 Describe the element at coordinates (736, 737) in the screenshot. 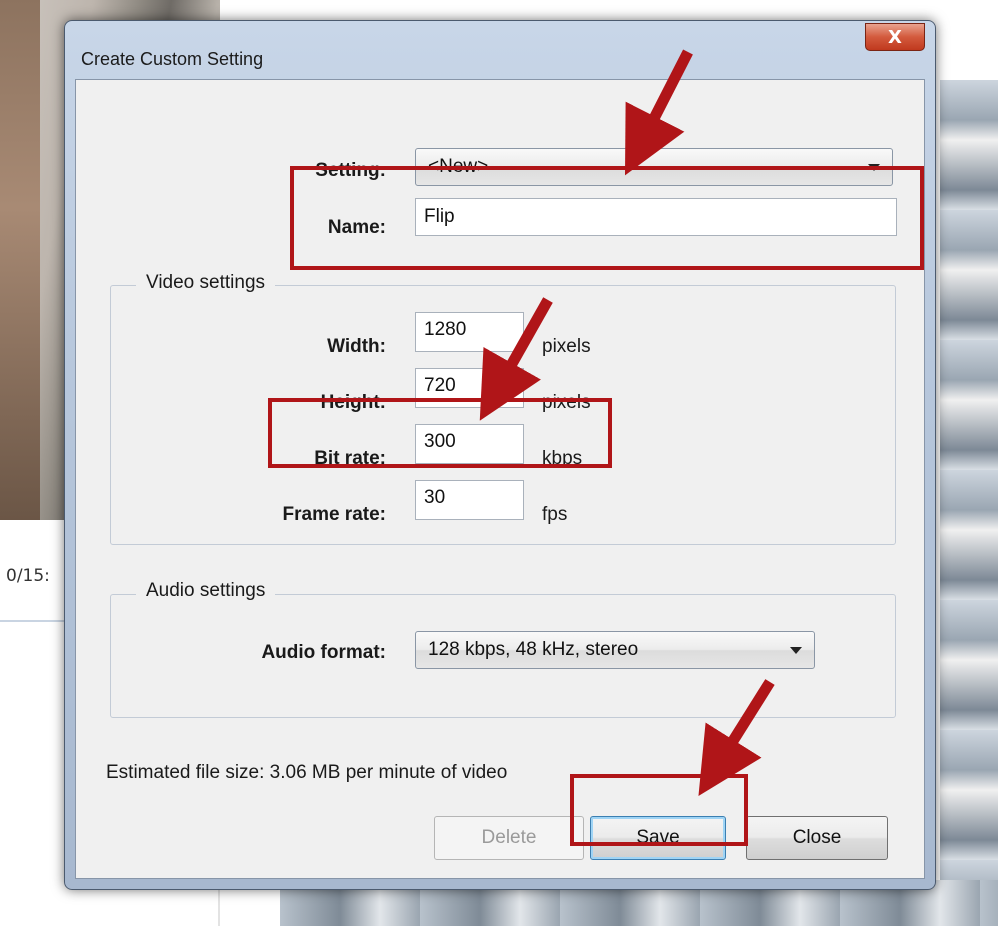

I see `arrow-to-save` at that location.